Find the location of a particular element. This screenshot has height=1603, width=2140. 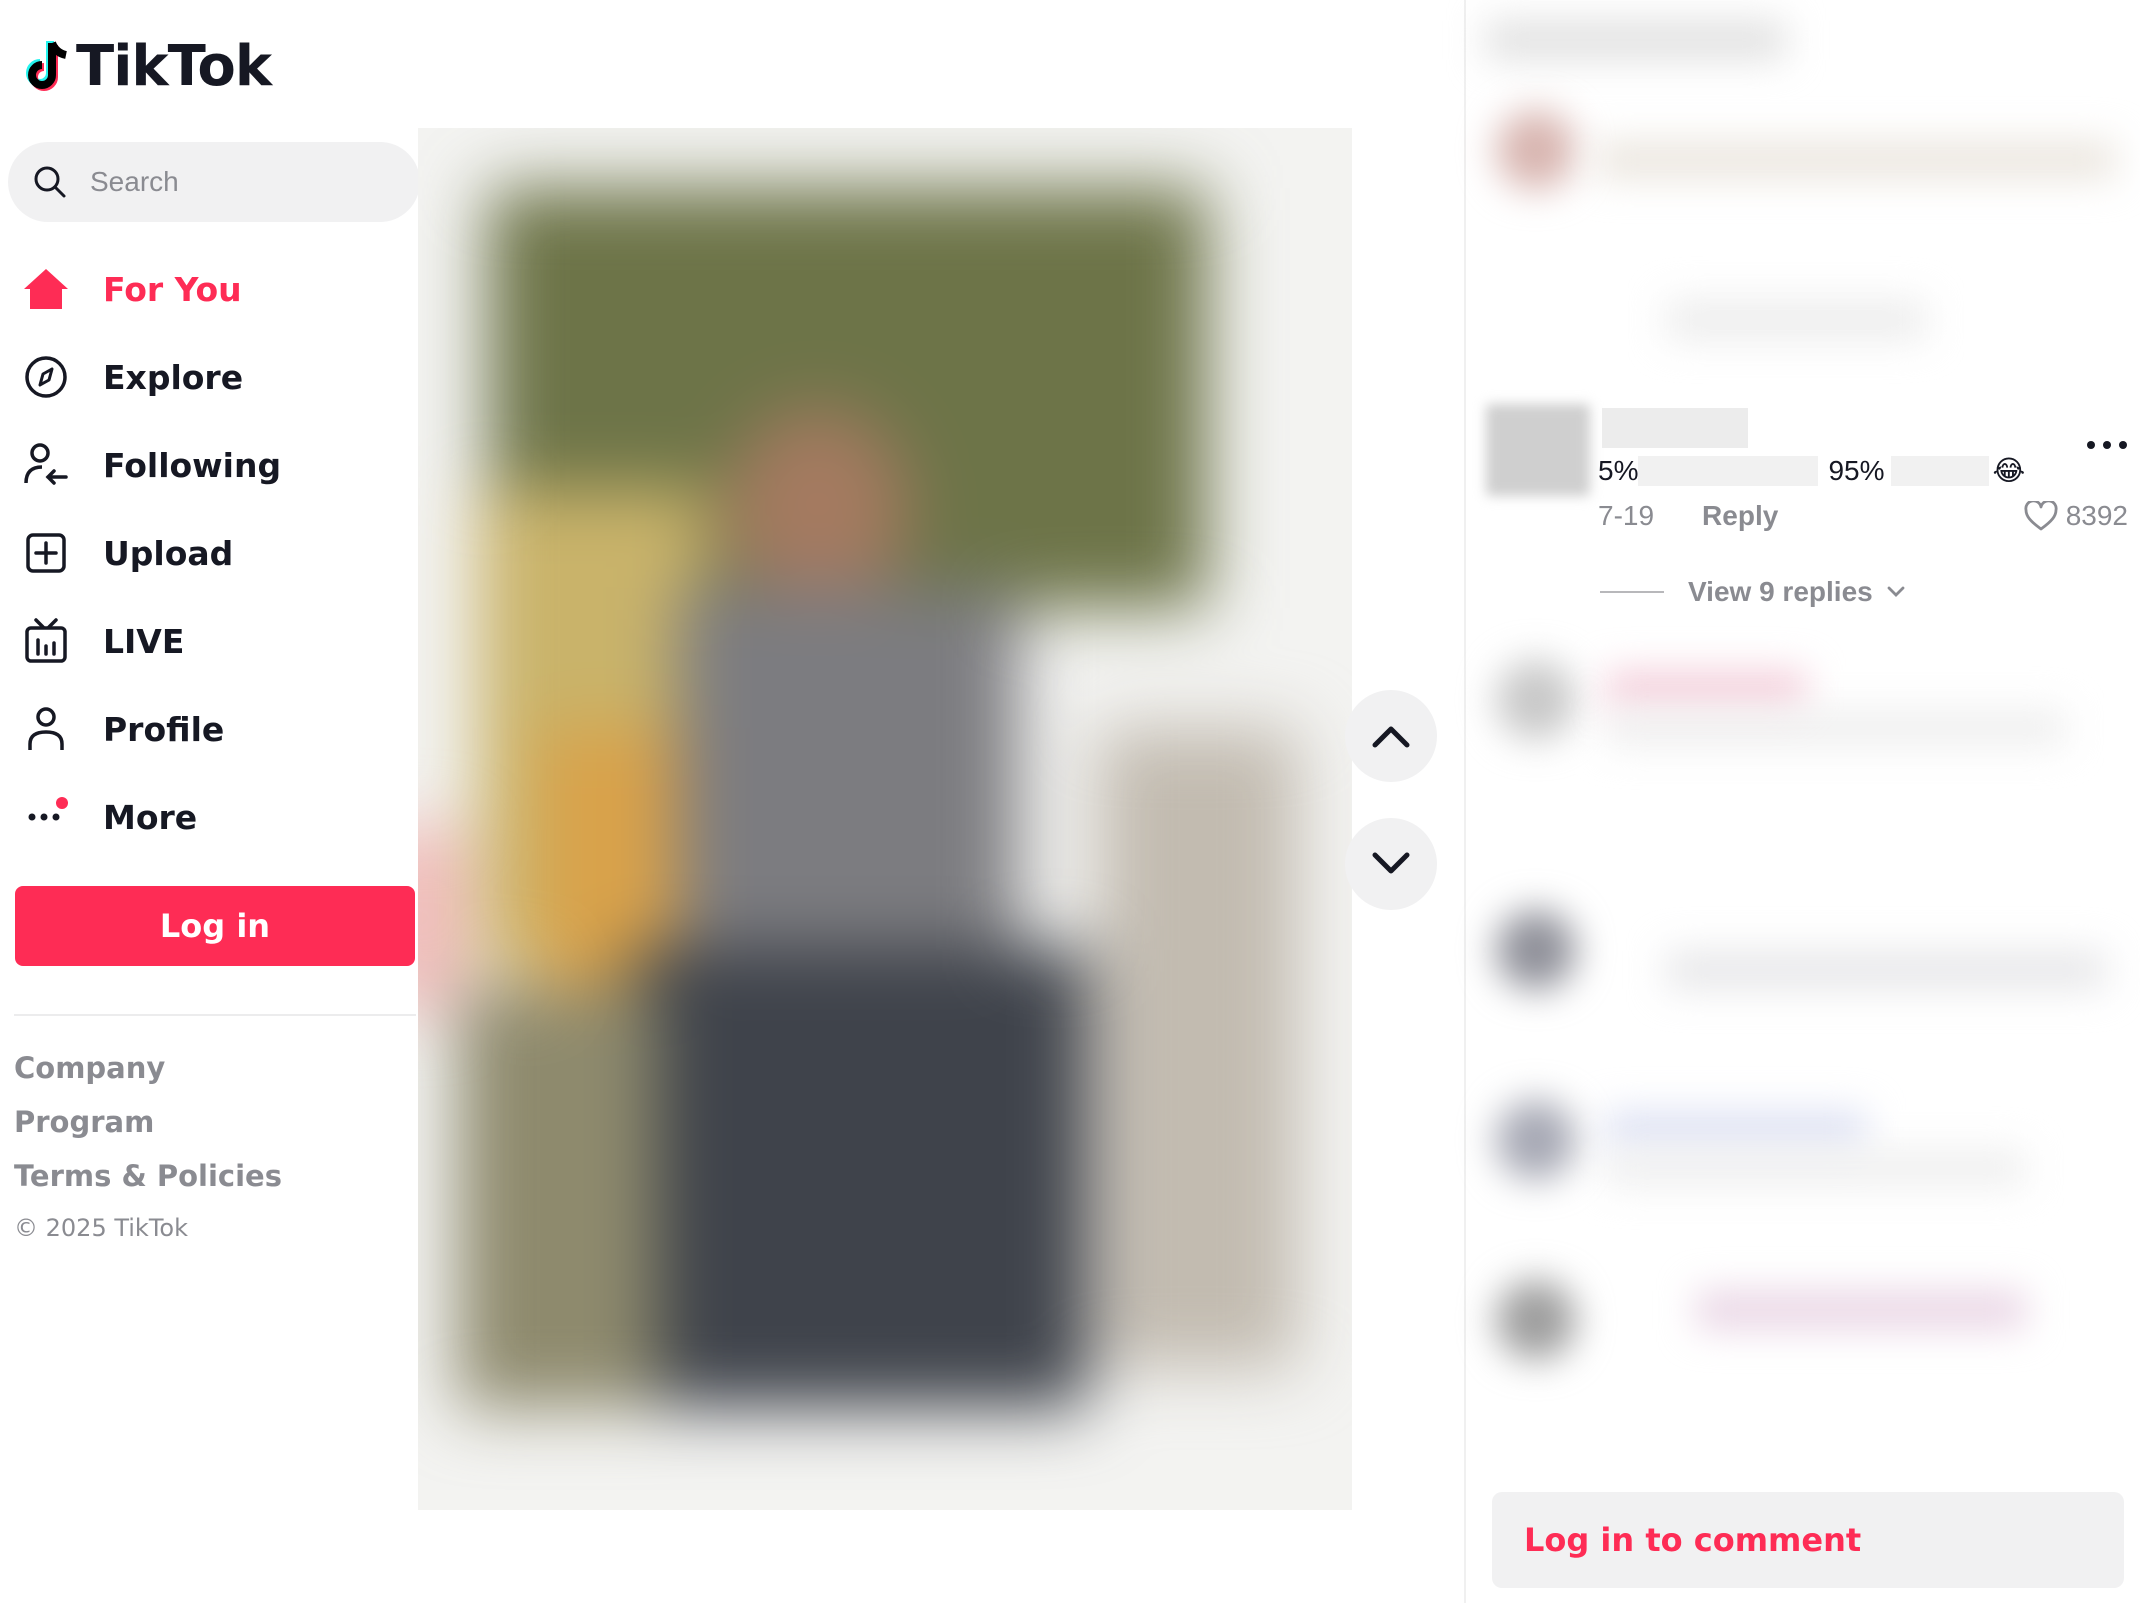

like-button: 8392 is located at coordinates (2076, 516).